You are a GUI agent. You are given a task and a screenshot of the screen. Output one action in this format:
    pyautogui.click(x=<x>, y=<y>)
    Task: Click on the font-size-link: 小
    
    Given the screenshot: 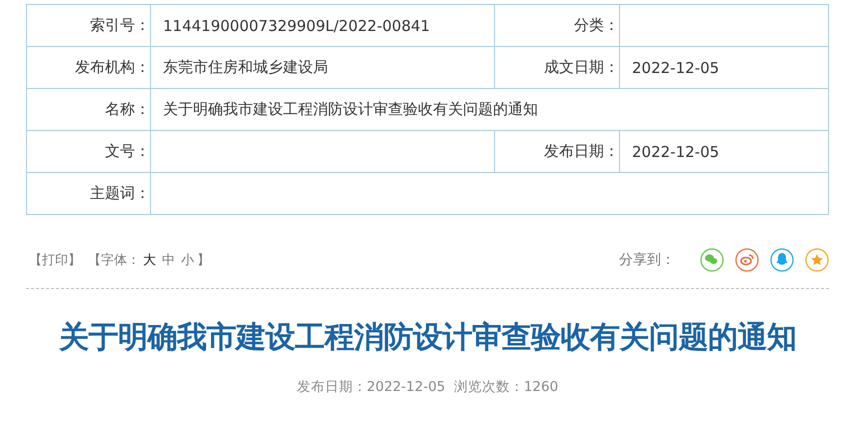 What is the action you would take?
    pyautogui.click(x=187, y=260)
    